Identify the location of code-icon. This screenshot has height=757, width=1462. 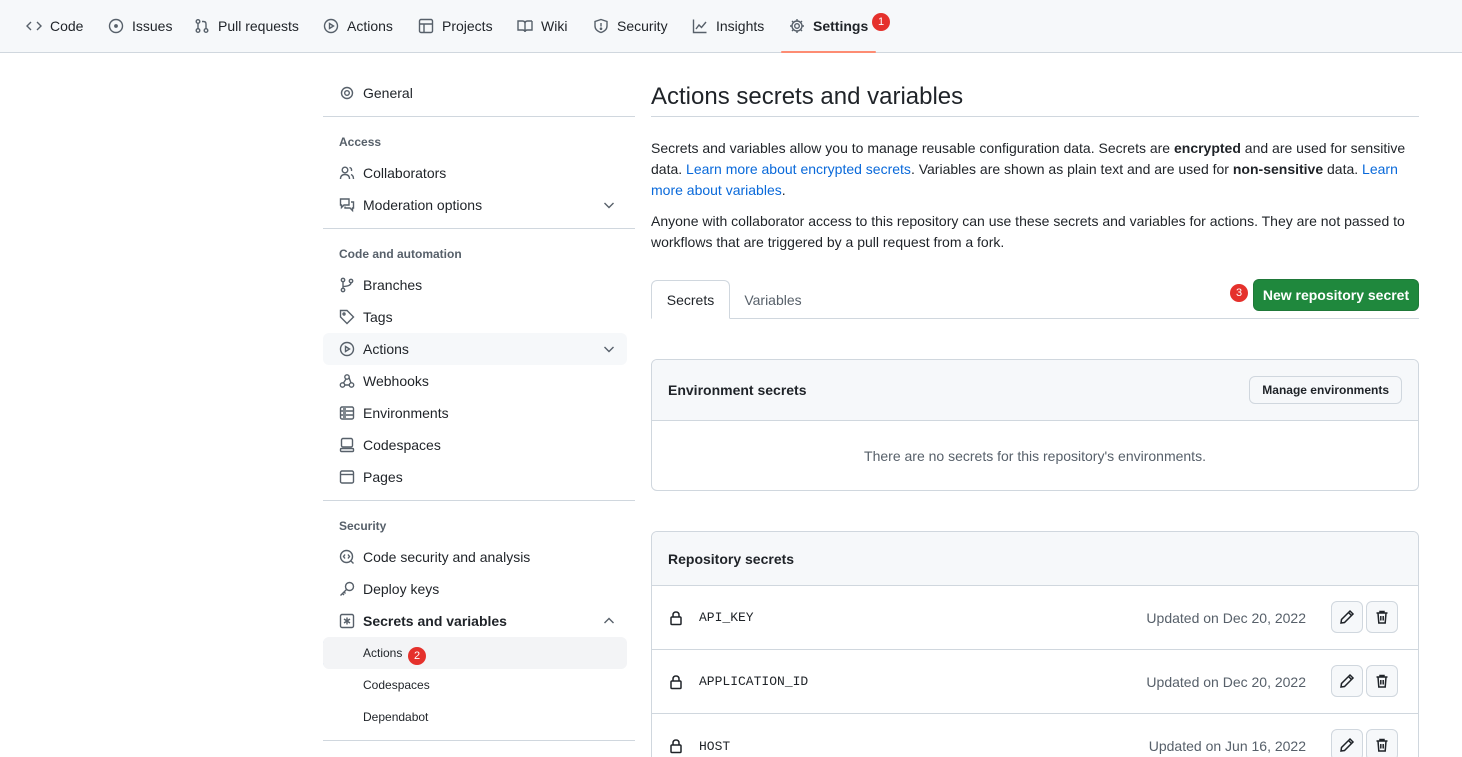
(34, 26).